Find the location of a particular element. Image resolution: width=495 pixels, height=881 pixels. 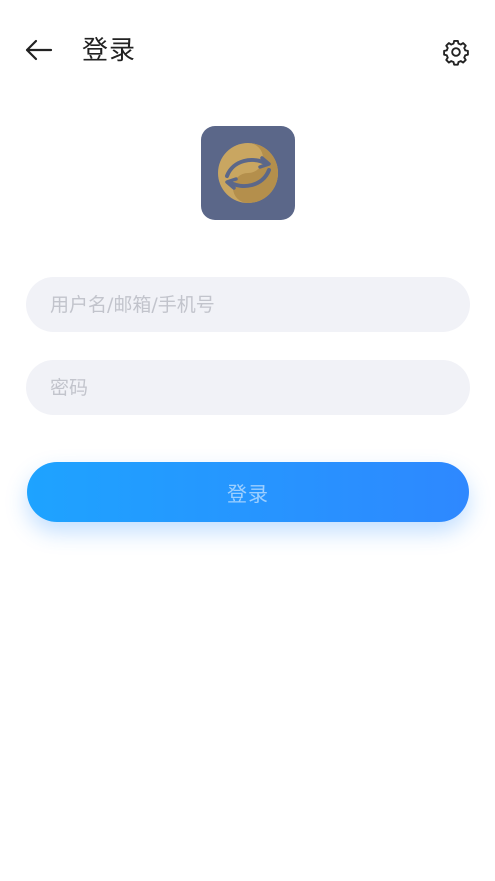

password-input is located at coordinates (248, 387).